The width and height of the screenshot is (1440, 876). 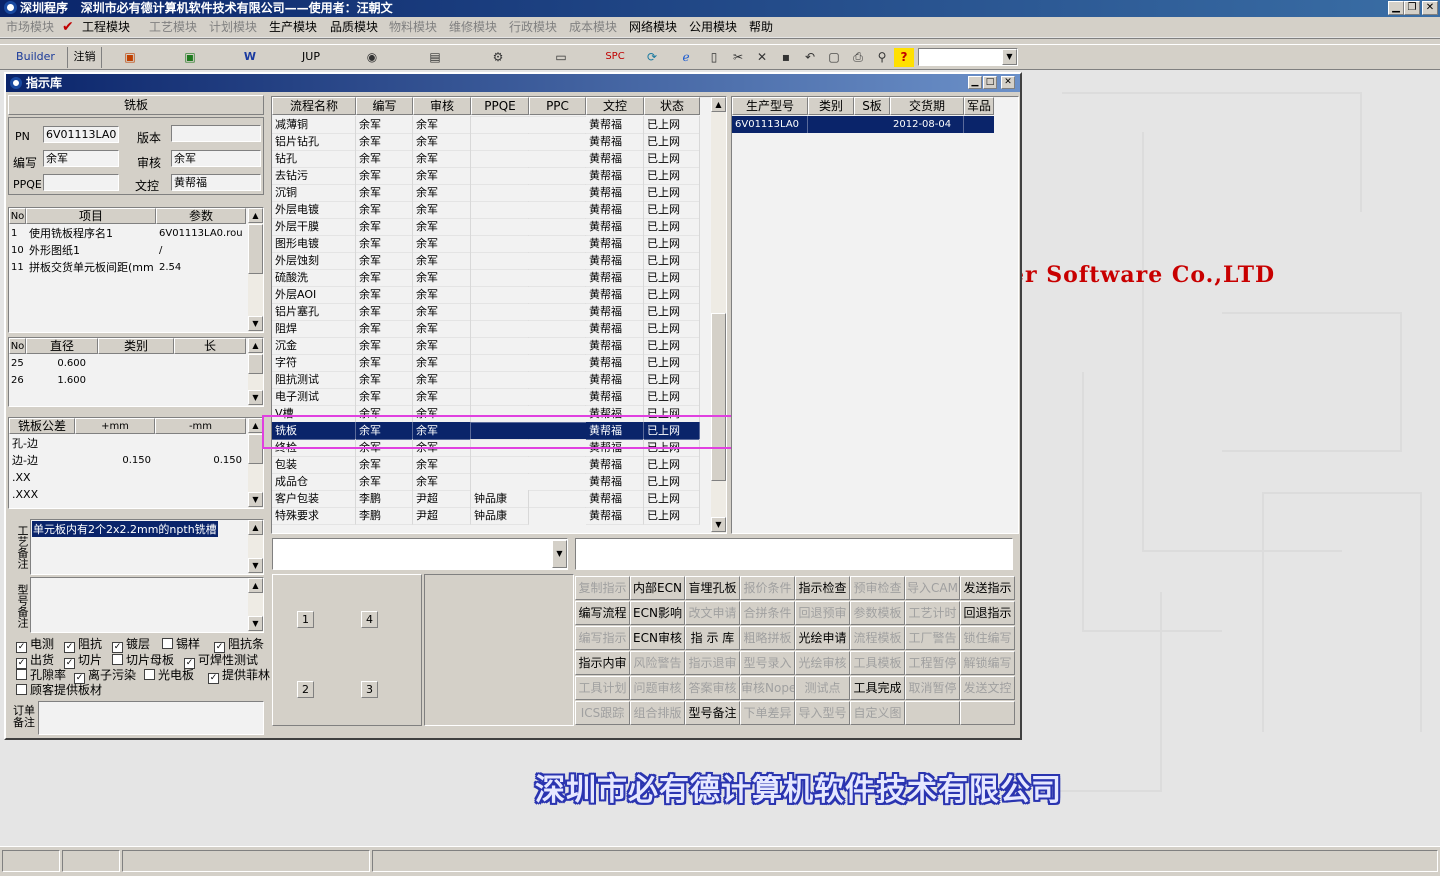 What do you see at coordinates (255, 605) in the screenshot?
I see `model-note-scrollbar: ▲ ▼` at bounding box center [255, 605].